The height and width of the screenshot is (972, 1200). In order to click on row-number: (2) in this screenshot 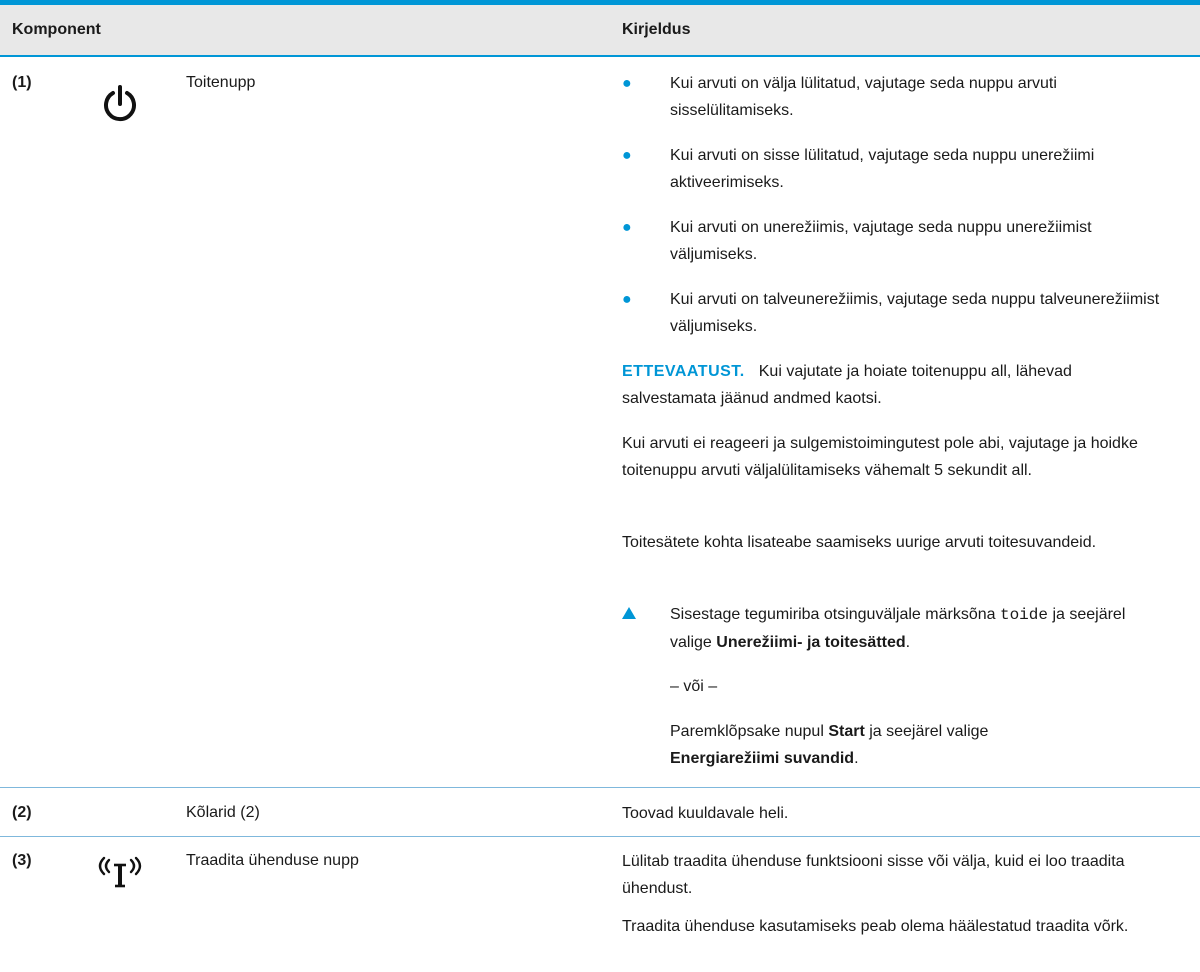, I will do `click(22, 812)`.